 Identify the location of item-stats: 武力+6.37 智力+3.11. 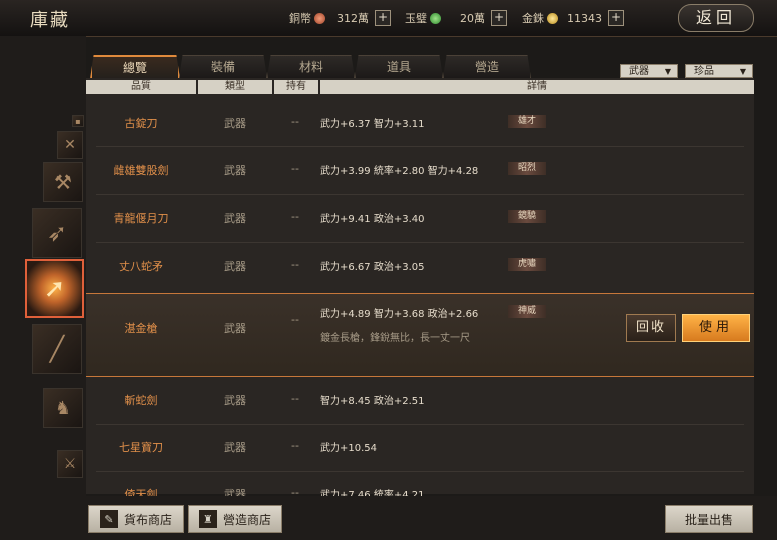
(372, 124).